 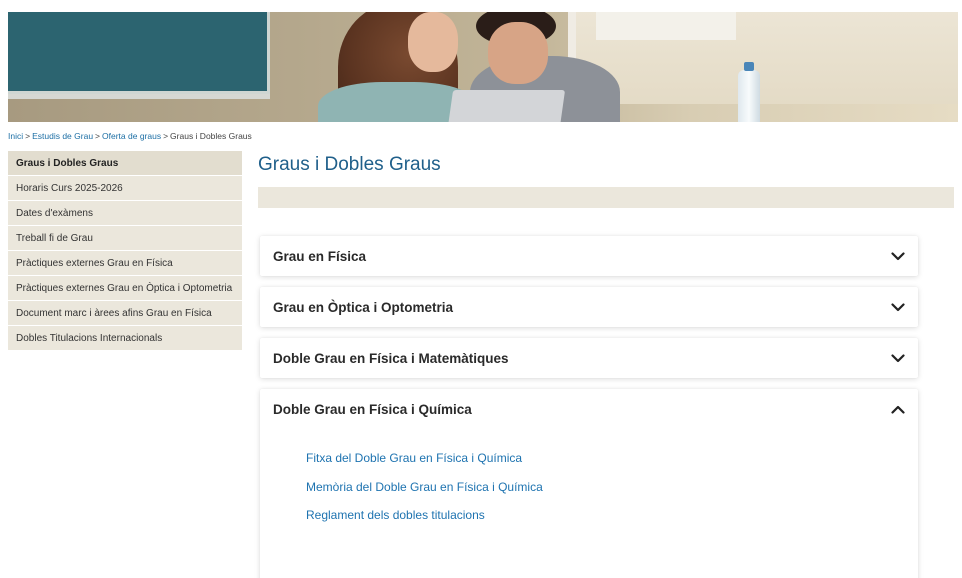 What do you see at coordinates (606, 197) in the screenshot?
I see `intro-bar` at bounding box center [606, 197].